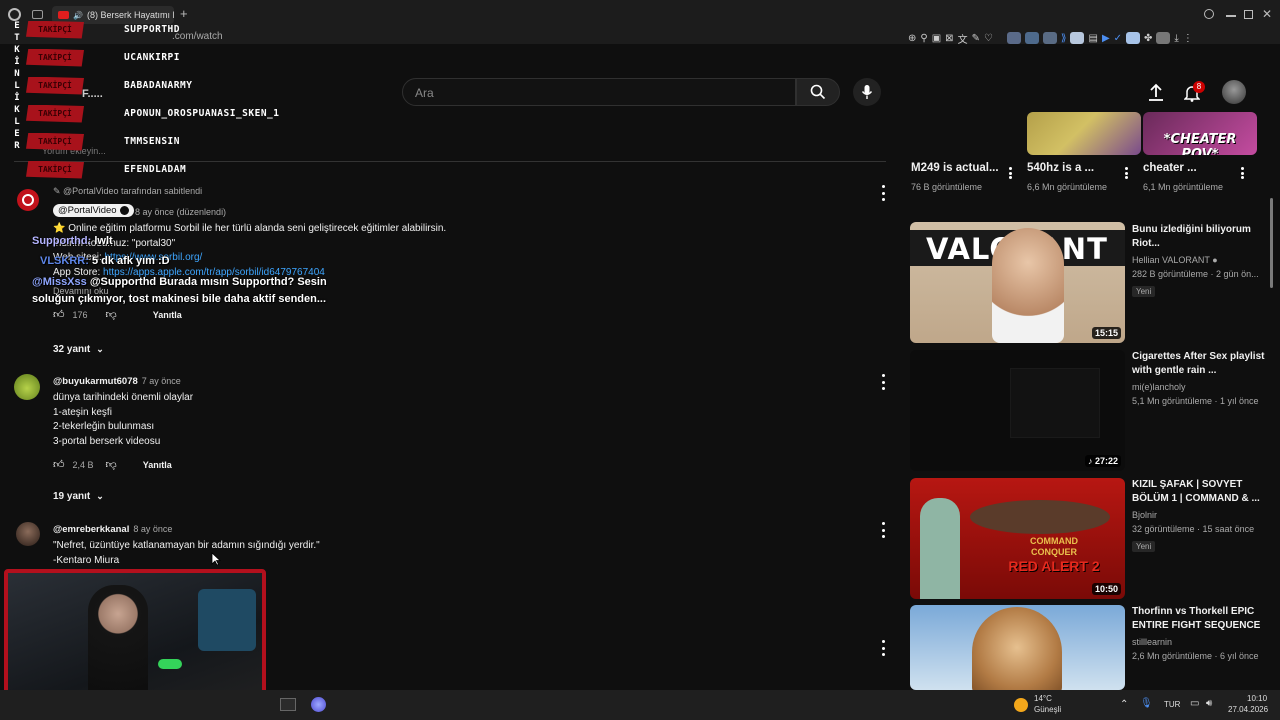  What do you see at coordinates (1201, 642) in the screenshot?
I see `video-channel: stilllearnin` at bounding box center [1201, 642].